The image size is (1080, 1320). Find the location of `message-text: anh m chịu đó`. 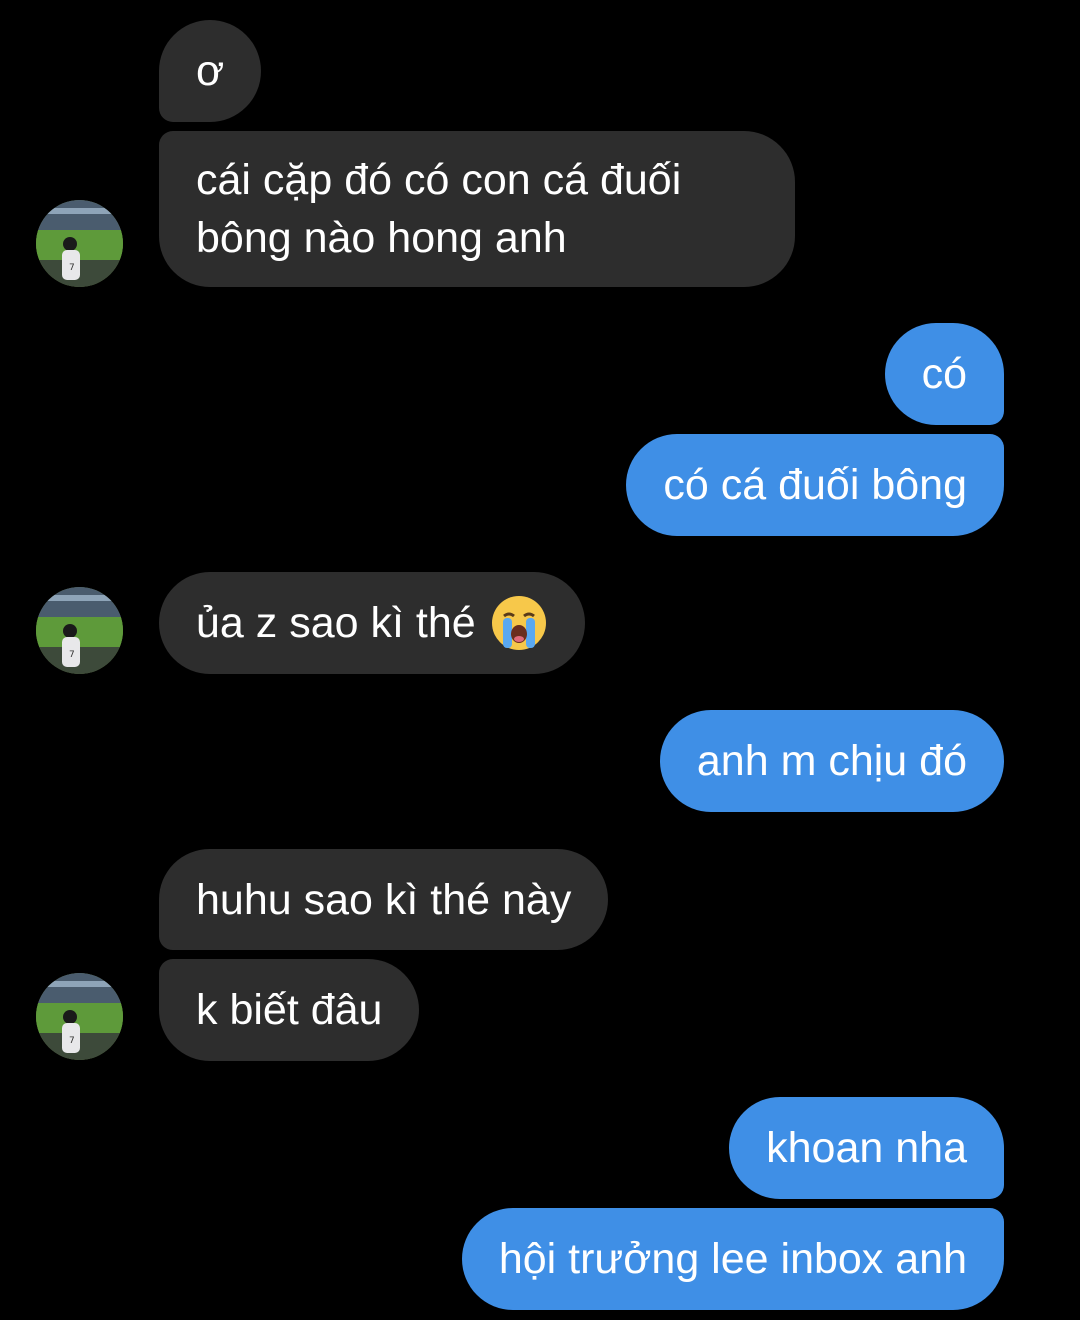

message-text: anh m chịu đó is located at coordinates (831, 761).